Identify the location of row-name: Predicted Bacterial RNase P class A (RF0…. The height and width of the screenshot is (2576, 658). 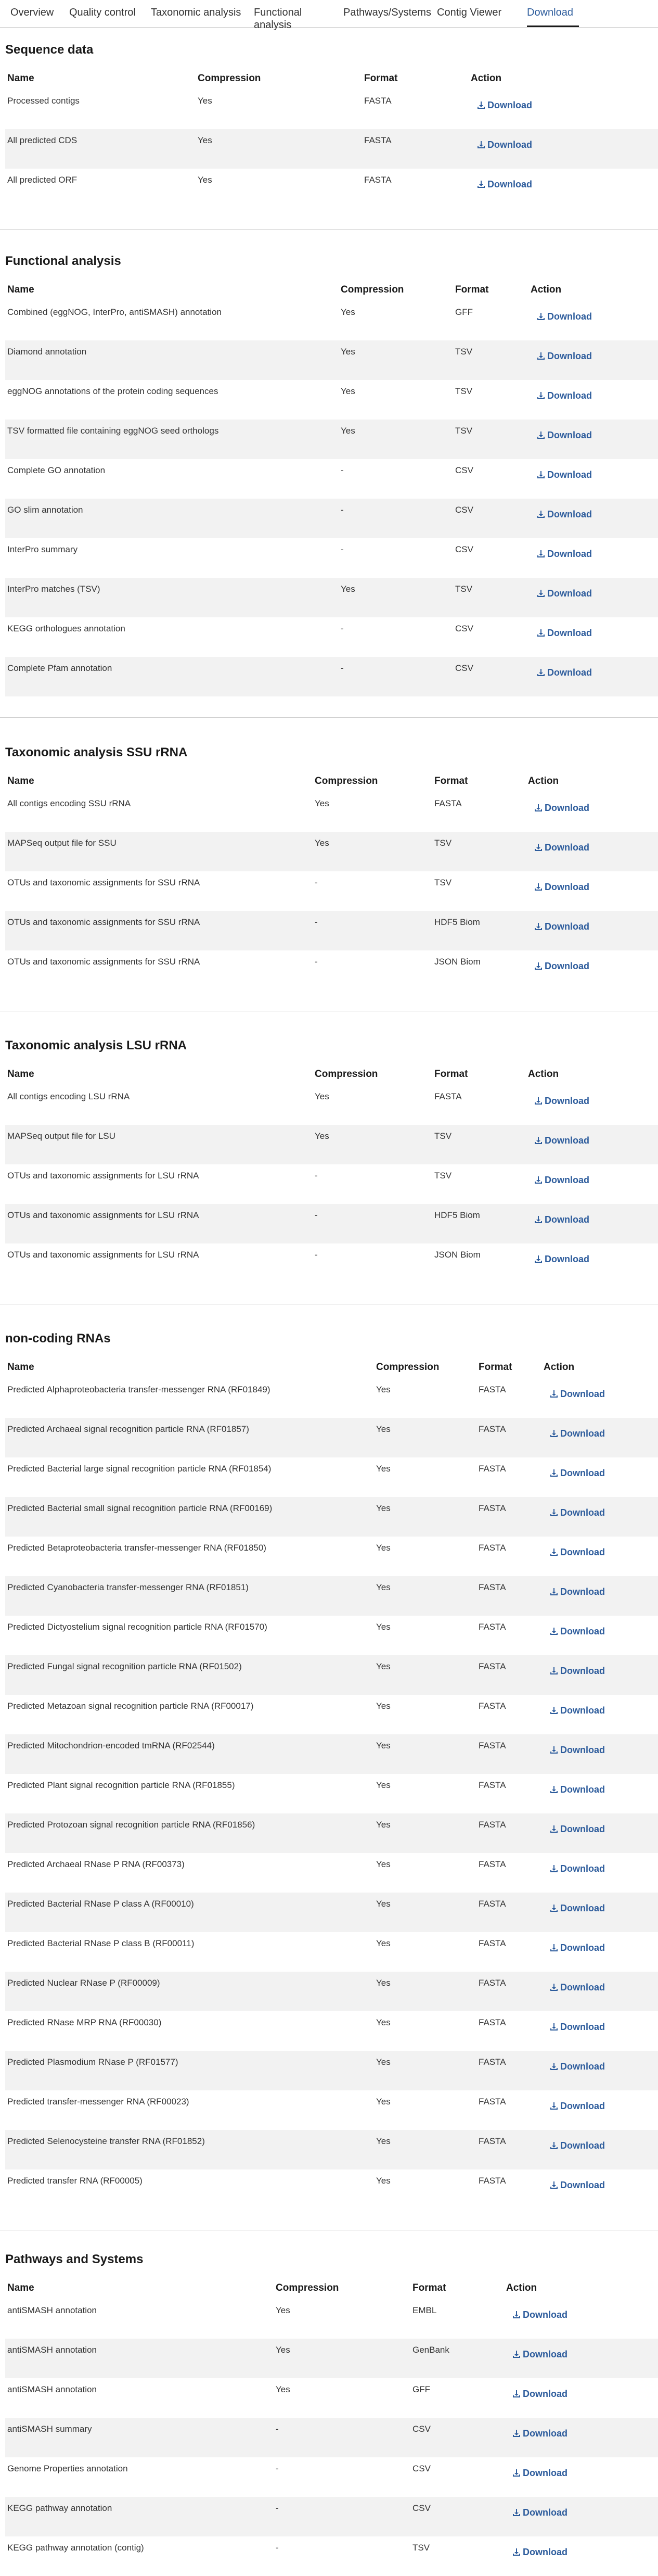
(100, 1904).